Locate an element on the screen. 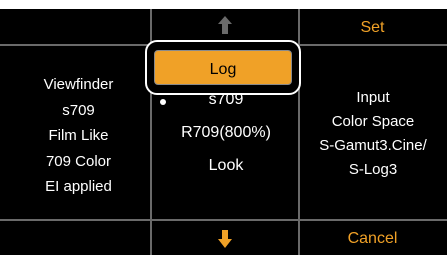 Image resolution: width=447 pixels, height=255 pixels. top-strip is located at coordinates (223, 4).